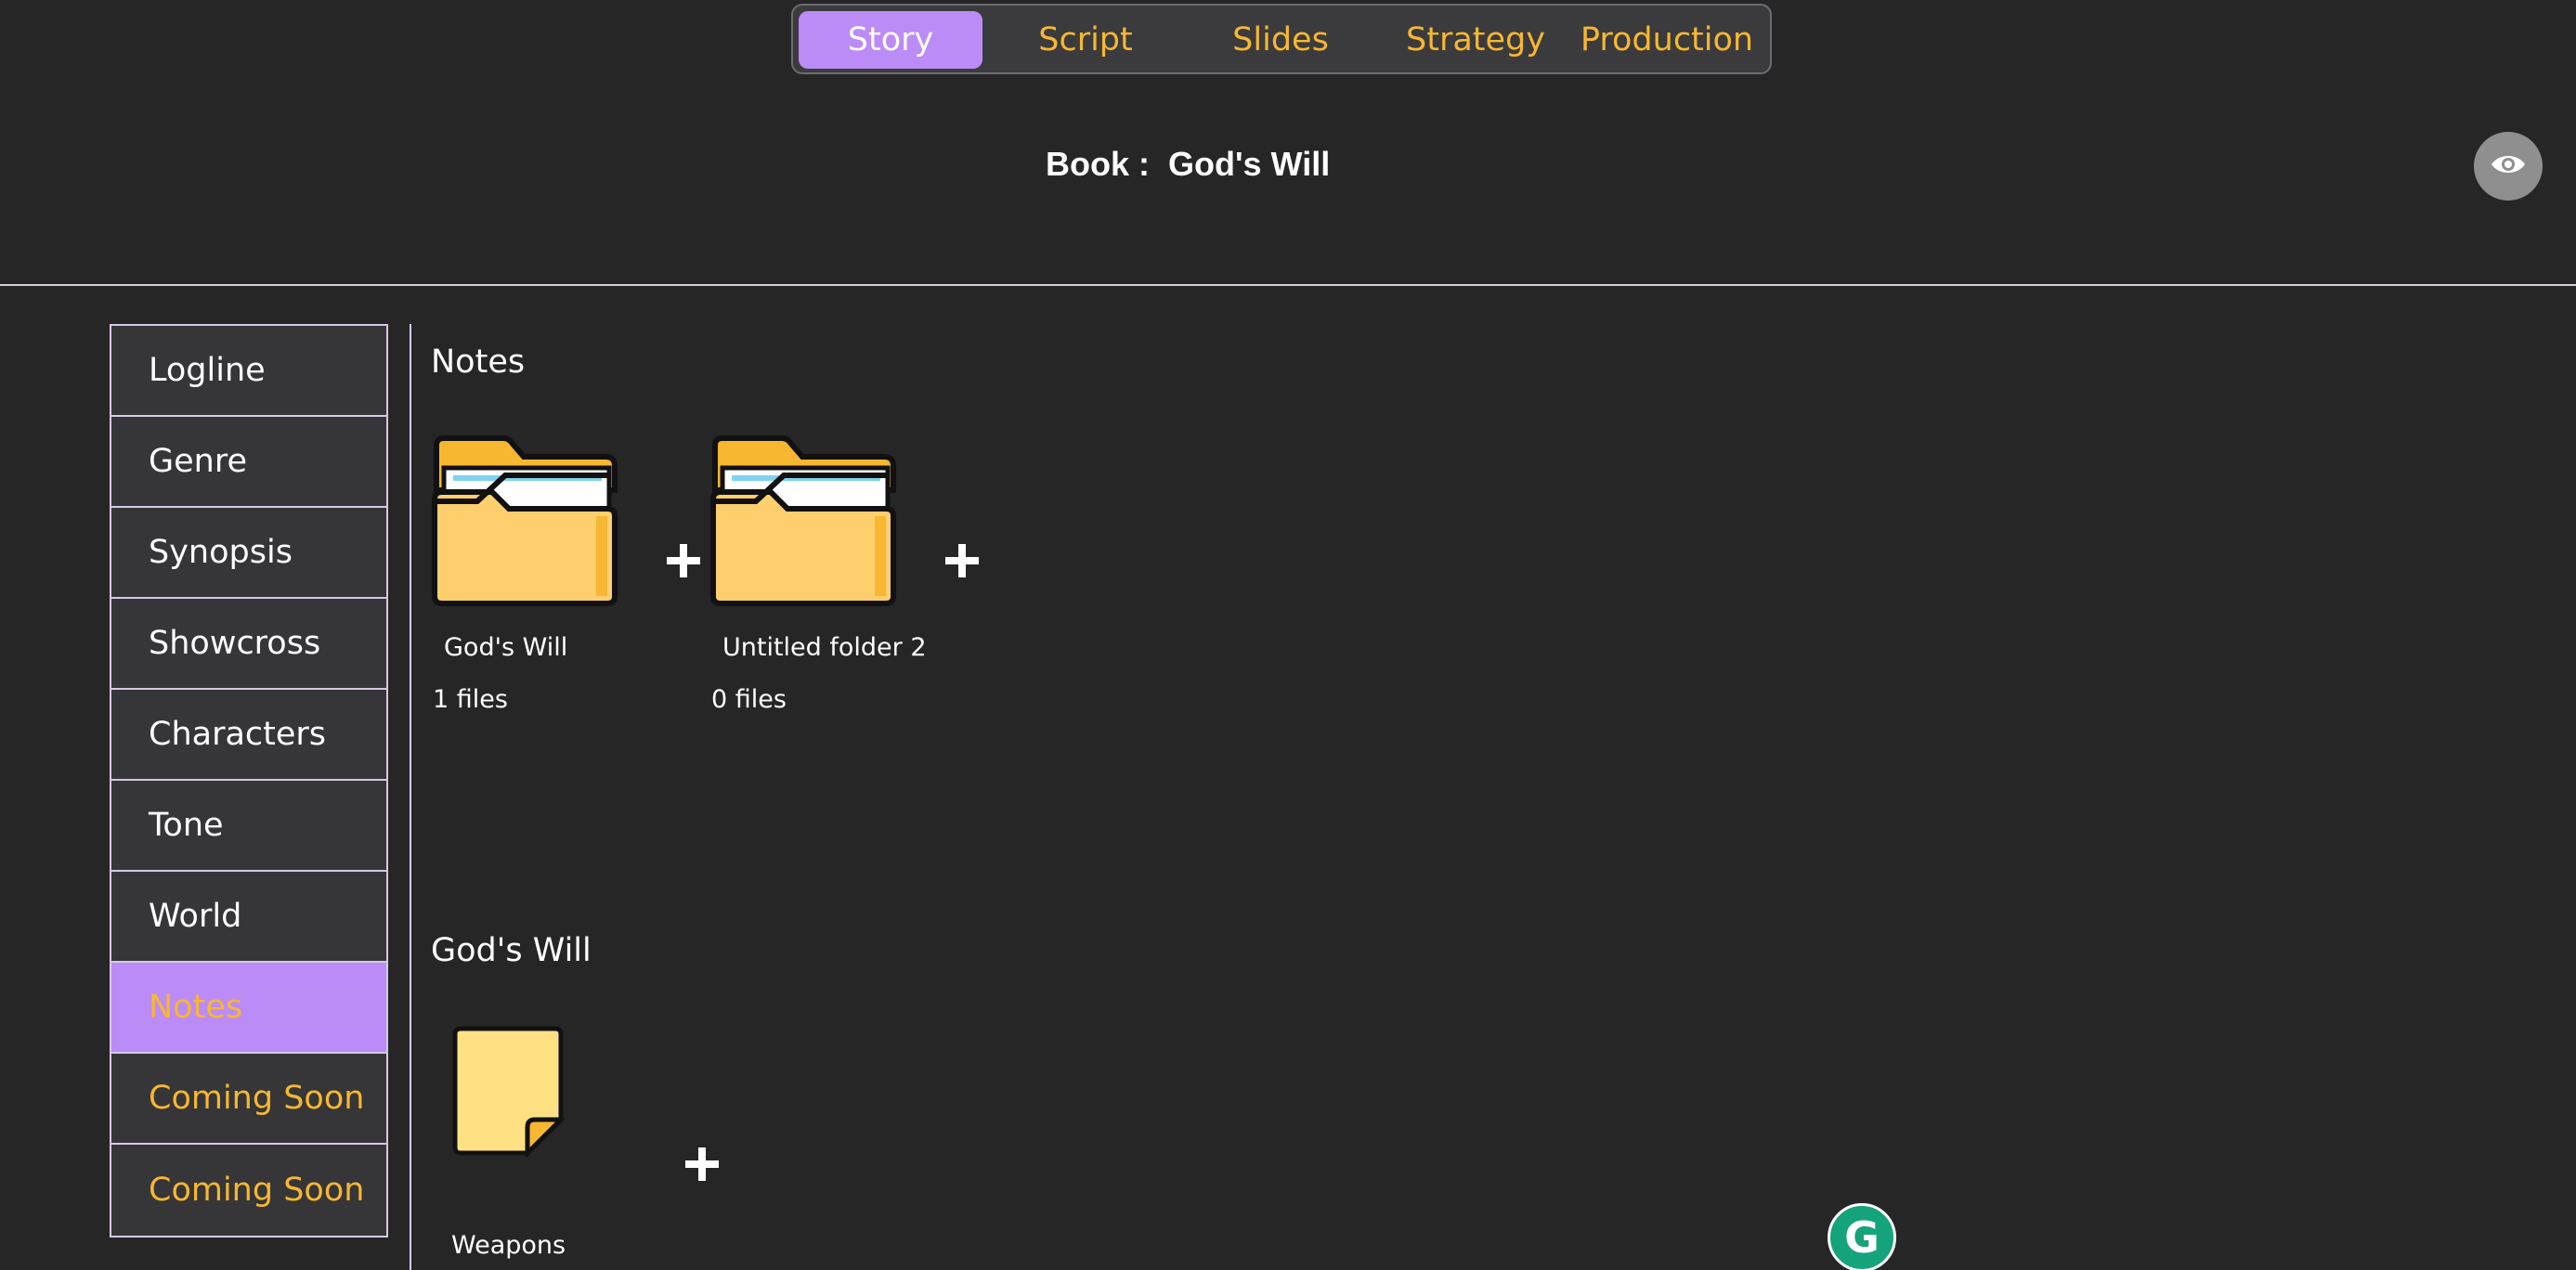 This screenshot has height=1270, width=2576. I want to click on preview-button, so click(2508, 166).